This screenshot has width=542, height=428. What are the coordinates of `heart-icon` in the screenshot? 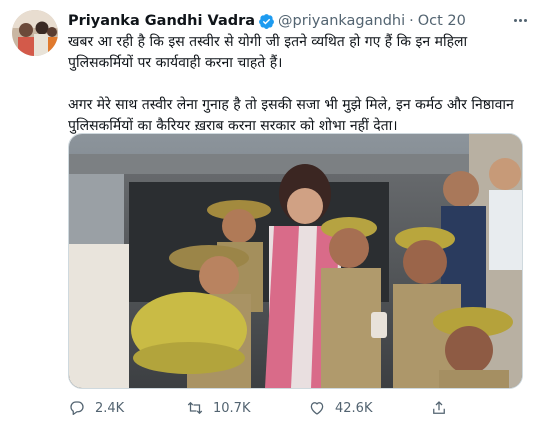 It's located at (317, 408).